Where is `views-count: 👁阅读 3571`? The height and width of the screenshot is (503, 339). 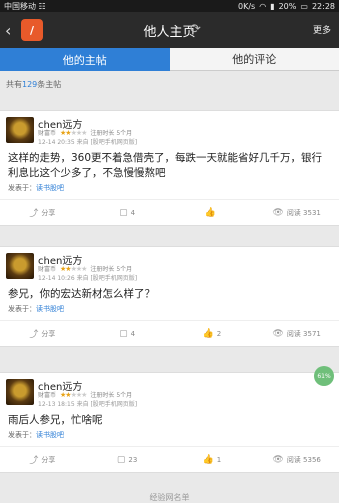 views-count: 👁阅读 3571 is located at coordinates (296, 334).